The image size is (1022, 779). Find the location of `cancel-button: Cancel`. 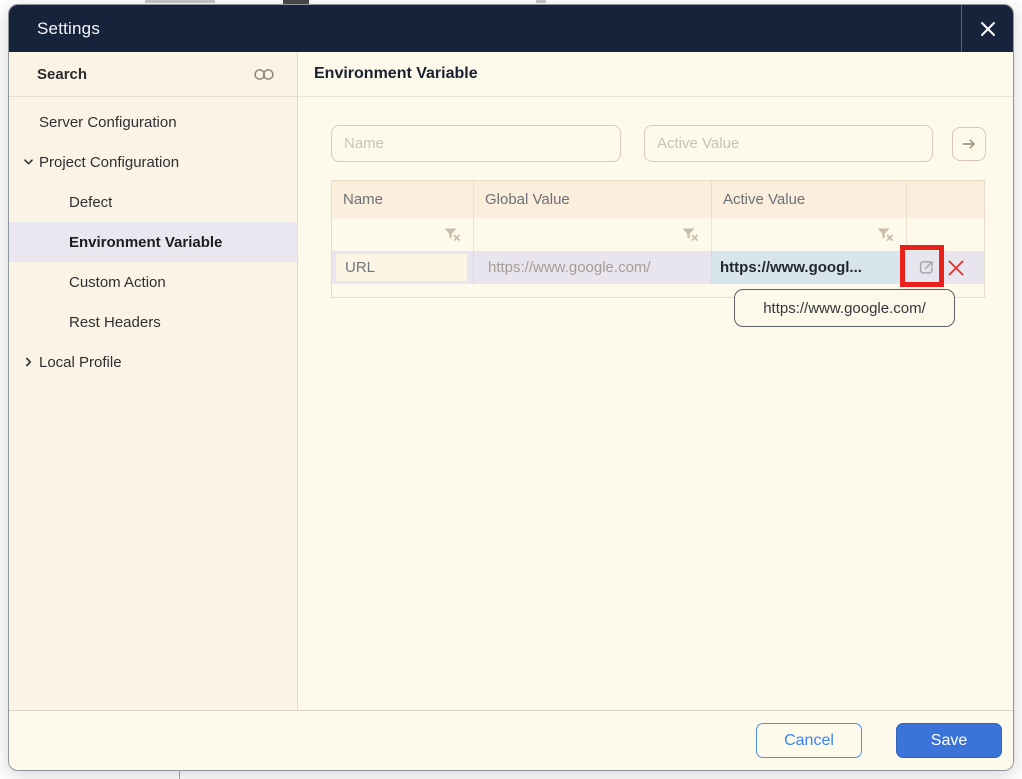

cancel-button: Cancel is located at coordinates (809, 740).